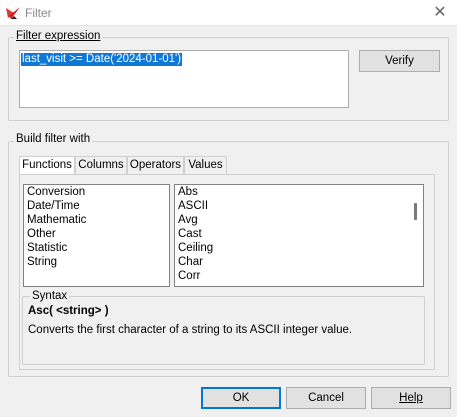  I want to click on category-item: Conversion, so click(96, 192).